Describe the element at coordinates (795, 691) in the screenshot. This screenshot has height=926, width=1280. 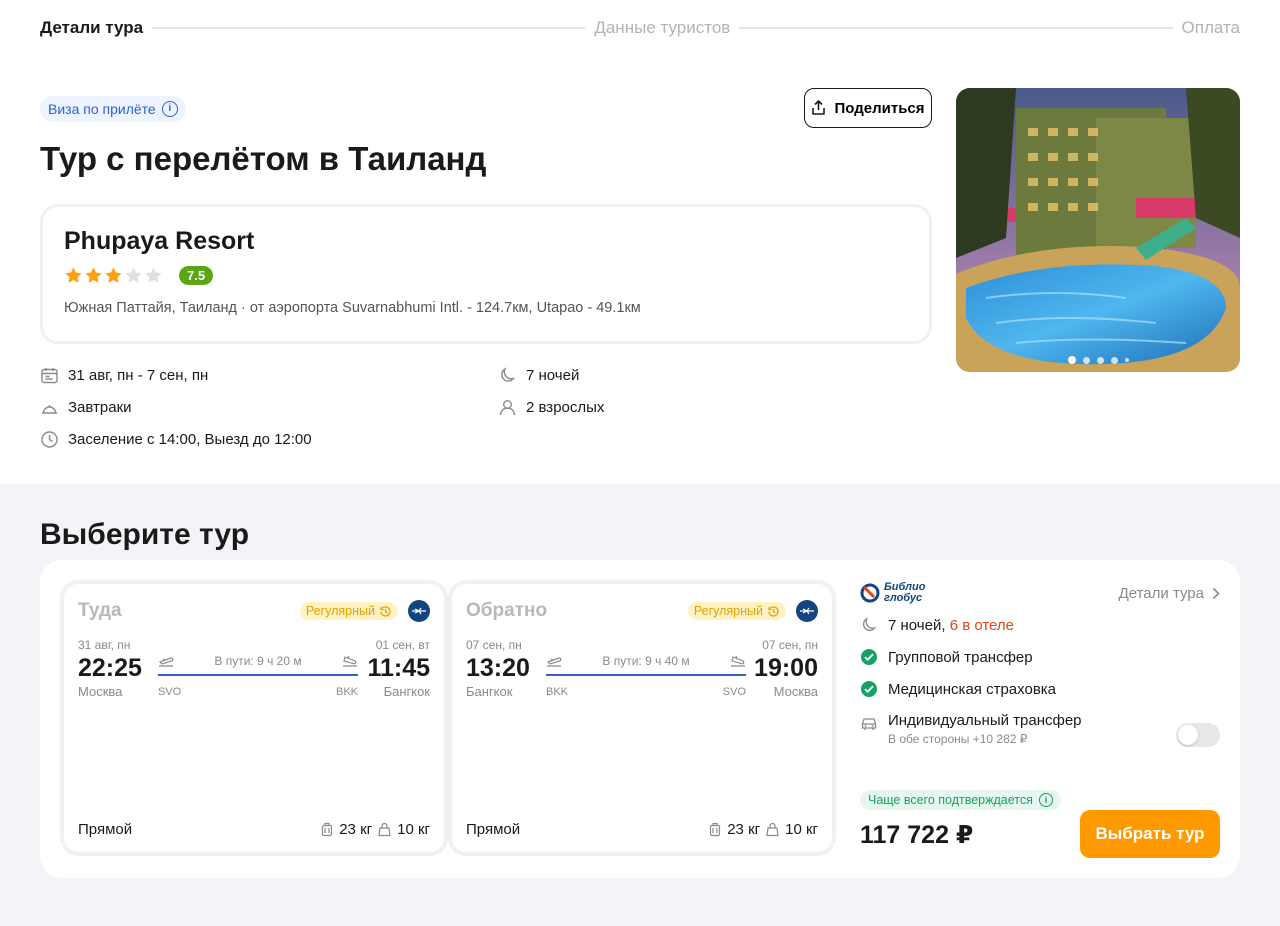
I see `arrival-city: Москва` at that location.